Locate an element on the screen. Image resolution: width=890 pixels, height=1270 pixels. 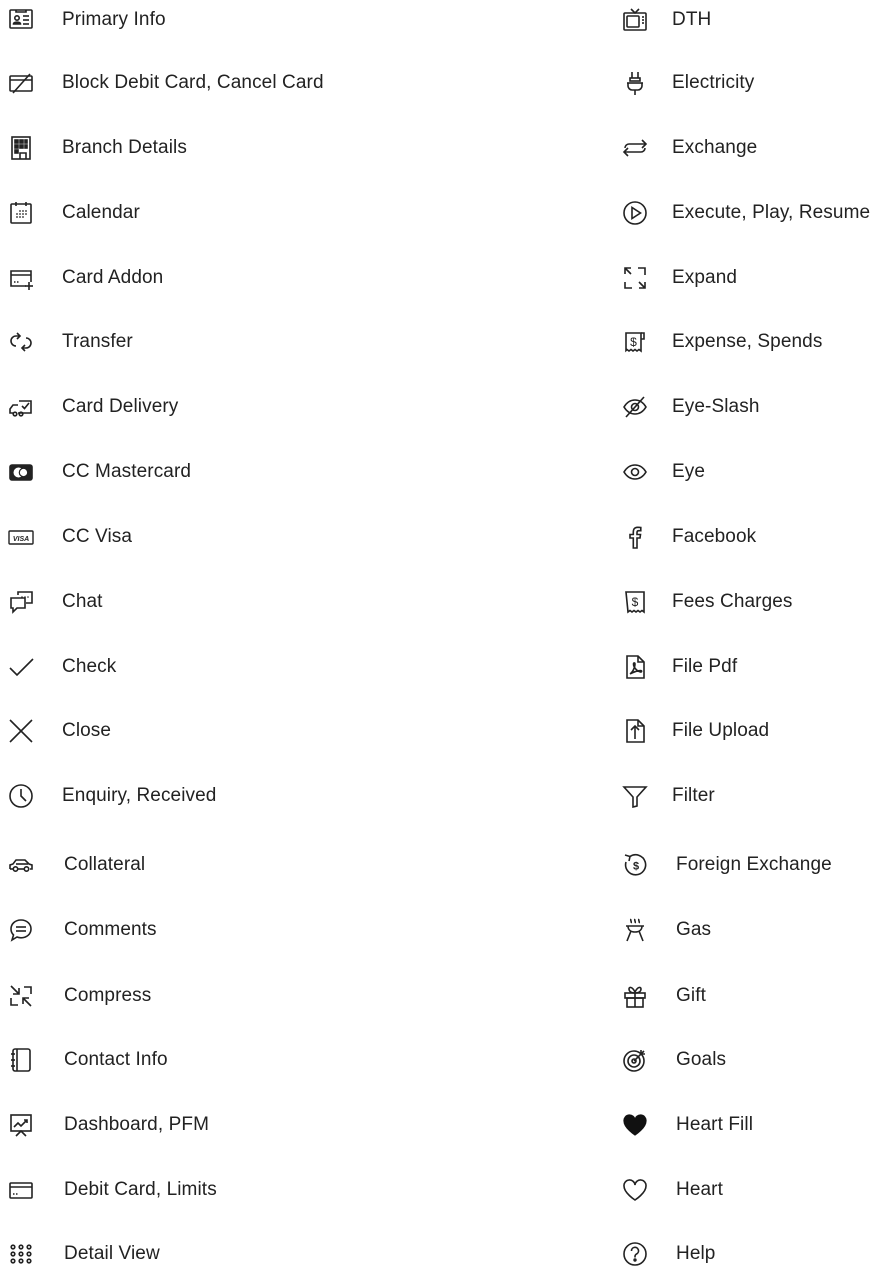
icon-row: Dashboard, PFM is located at coordinates (104, 1125).